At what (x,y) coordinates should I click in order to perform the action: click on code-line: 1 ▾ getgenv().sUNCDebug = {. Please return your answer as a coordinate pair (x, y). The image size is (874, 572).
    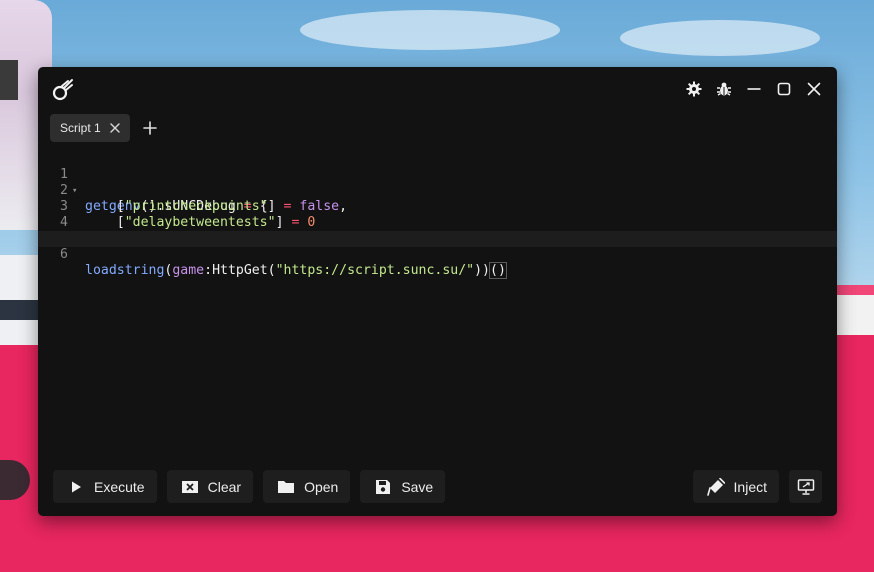
    Looking at the image, I should click on (437, 182).